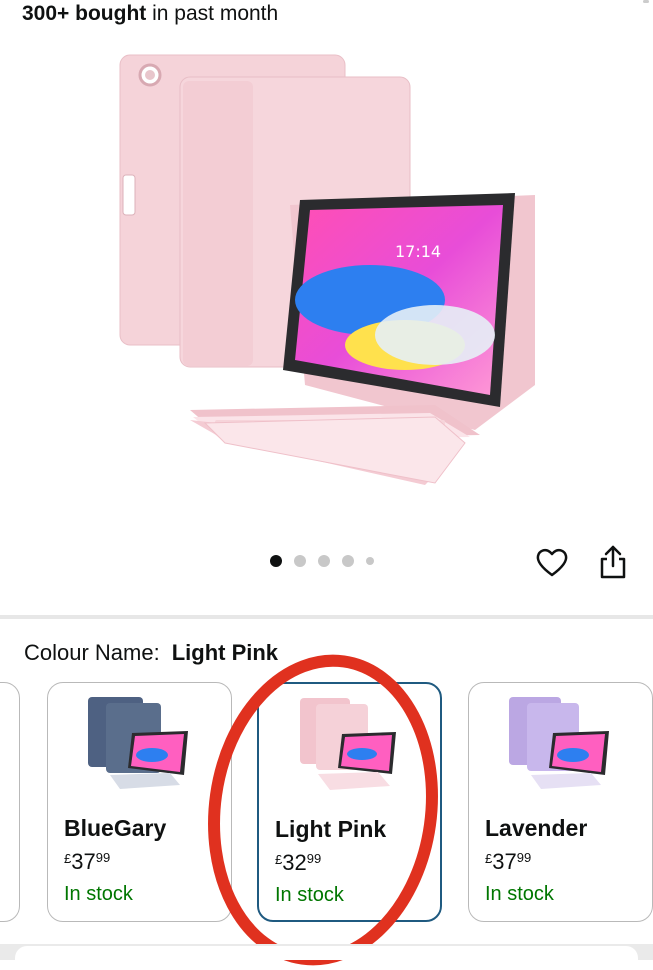 The height and width of the screenshot is (970, 653). What do you see at coordinates (139, 802) in the screenshot?
I see `variant-card-bluegary: BlueGary £3799 In stock` at bounding box center [139, 802].